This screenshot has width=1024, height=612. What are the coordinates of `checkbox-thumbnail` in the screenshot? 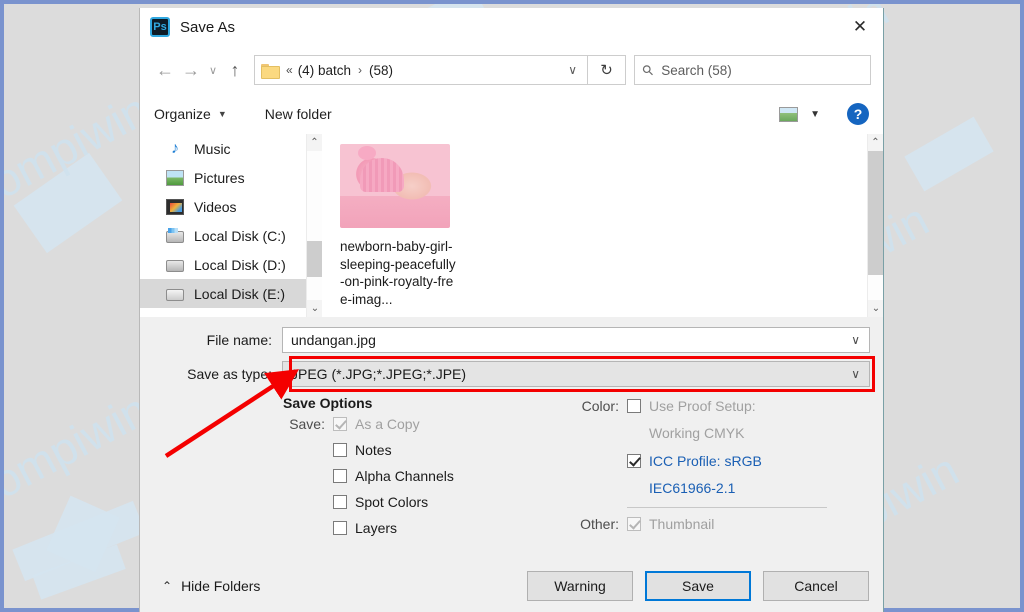 It's located at (634, 524).